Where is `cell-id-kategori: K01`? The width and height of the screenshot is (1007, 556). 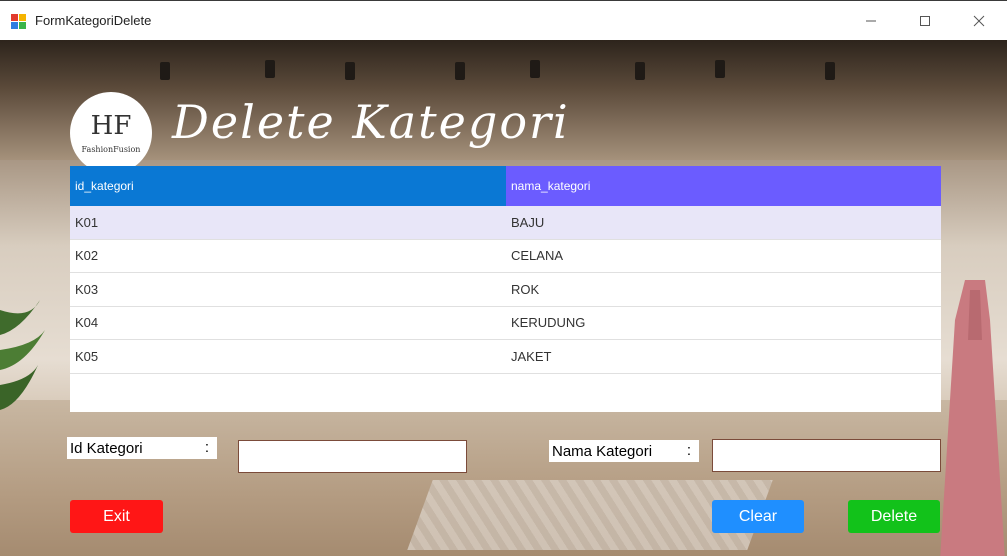 cell-id-kategori: K01 is located at coordinates (288, 222).